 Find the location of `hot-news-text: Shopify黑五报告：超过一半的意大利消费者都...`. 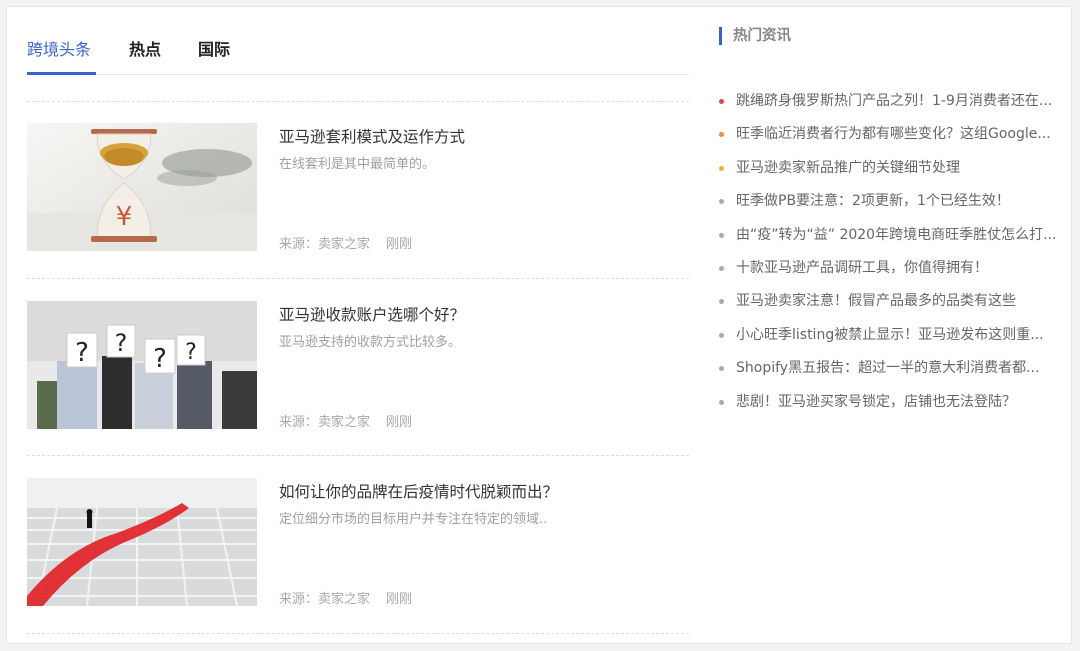

hot-news-text: Shopify黑五报告：超过一半的意大利消费者都... is located at coordinates (887, 368).